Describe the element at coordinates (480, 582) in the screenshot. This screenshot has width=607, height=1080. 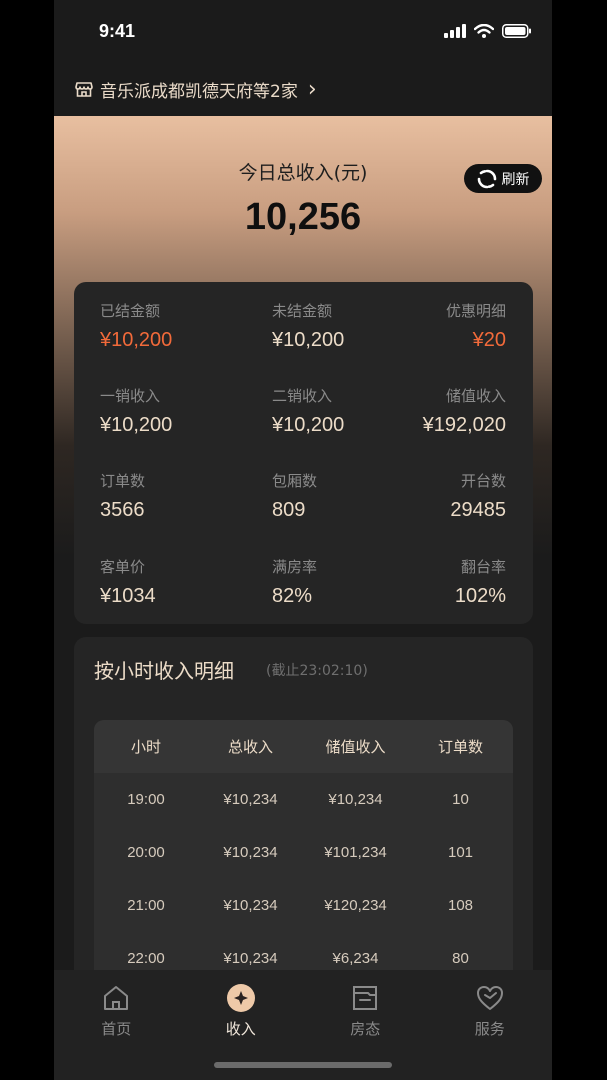
I see `stat-turnover-rate: 翻台率 102%` at that location.